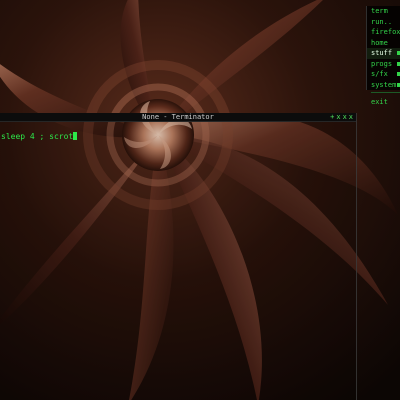 The height and width of the screenshot is (400, 400). Describe the element at coordinates (37, 136) in the screenshot. I see `terminal-command-line: sleep 4 ; scrot` at that location.